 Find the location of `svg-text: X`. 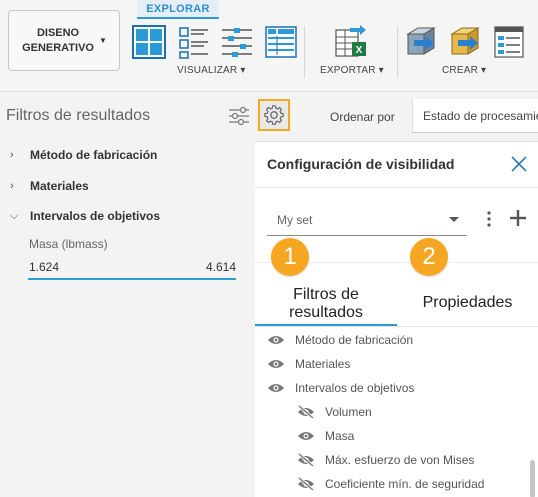

svg-text: X is located at coordinates (359, 50).